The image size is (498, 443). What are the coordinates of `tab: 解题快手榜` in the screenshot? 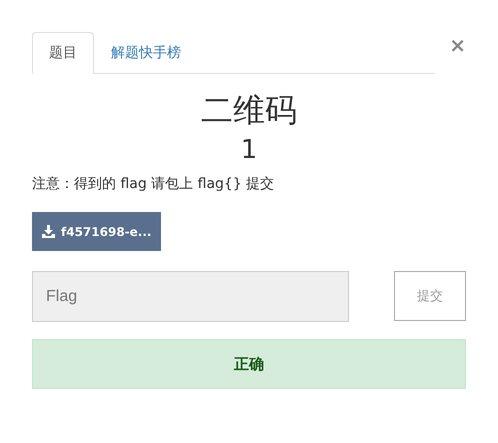 It's located at (146, 53).